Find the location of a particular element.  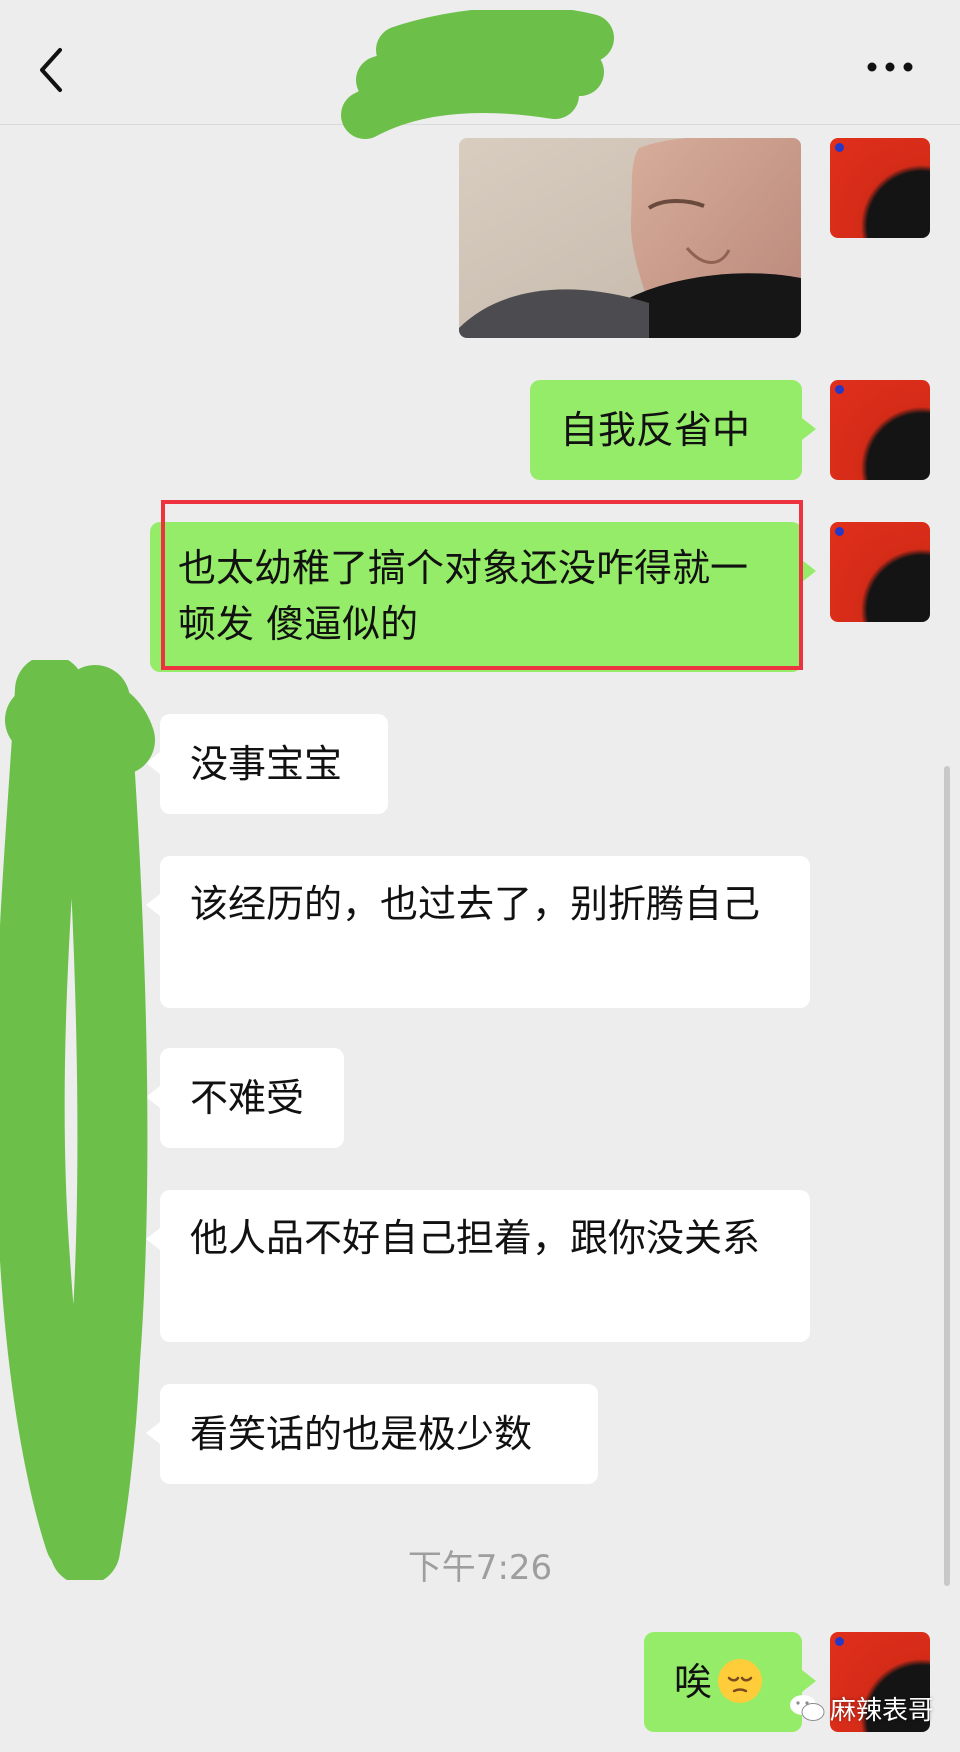

message-text: 也太幼稚了搞个对象还没咋得就一顿发 傻逼似的 is located at coordinates (463, 596).